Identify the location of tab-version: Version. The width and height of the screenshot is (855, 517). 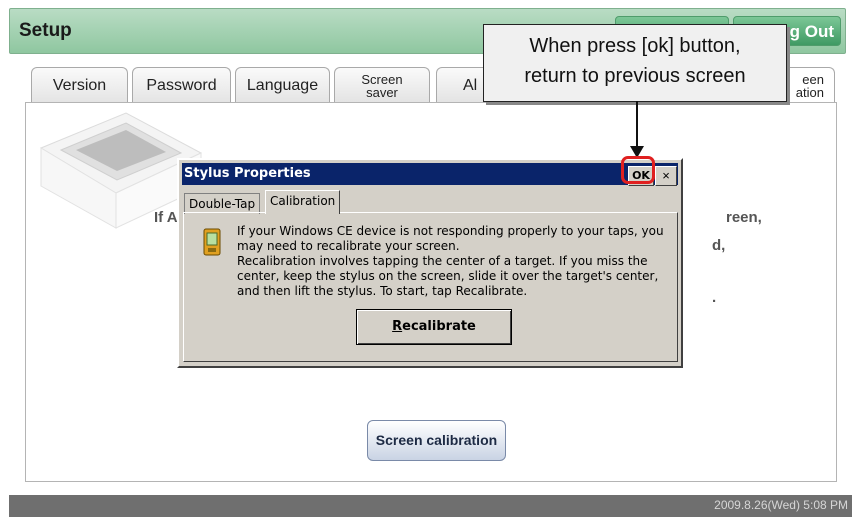
(79, 85).